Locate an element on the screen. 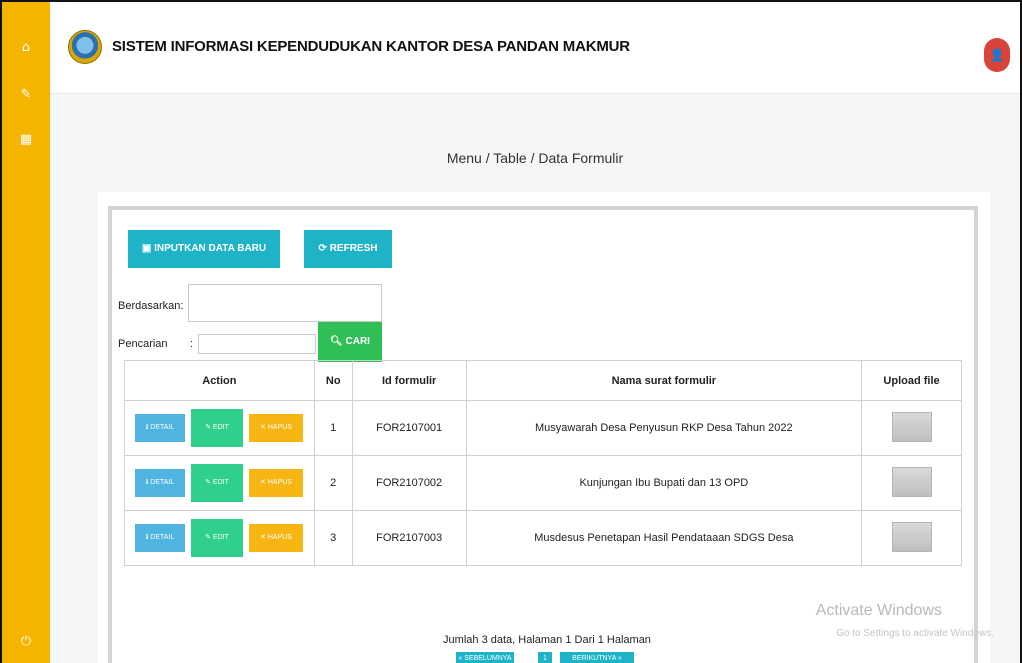  sidebar: ⌂ ✎ ▦ ⏻ is located at coordinates (26, 332).